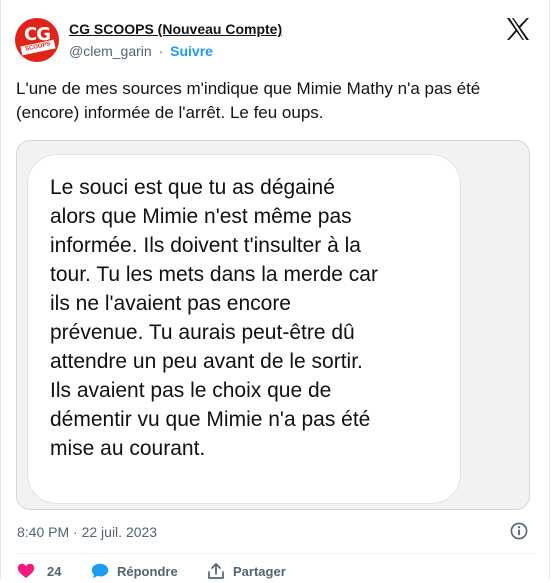 This screenshot has height=583, width=552. I want to click on author-handle-row: @clem_garin · Suivre, so click(141, 51).